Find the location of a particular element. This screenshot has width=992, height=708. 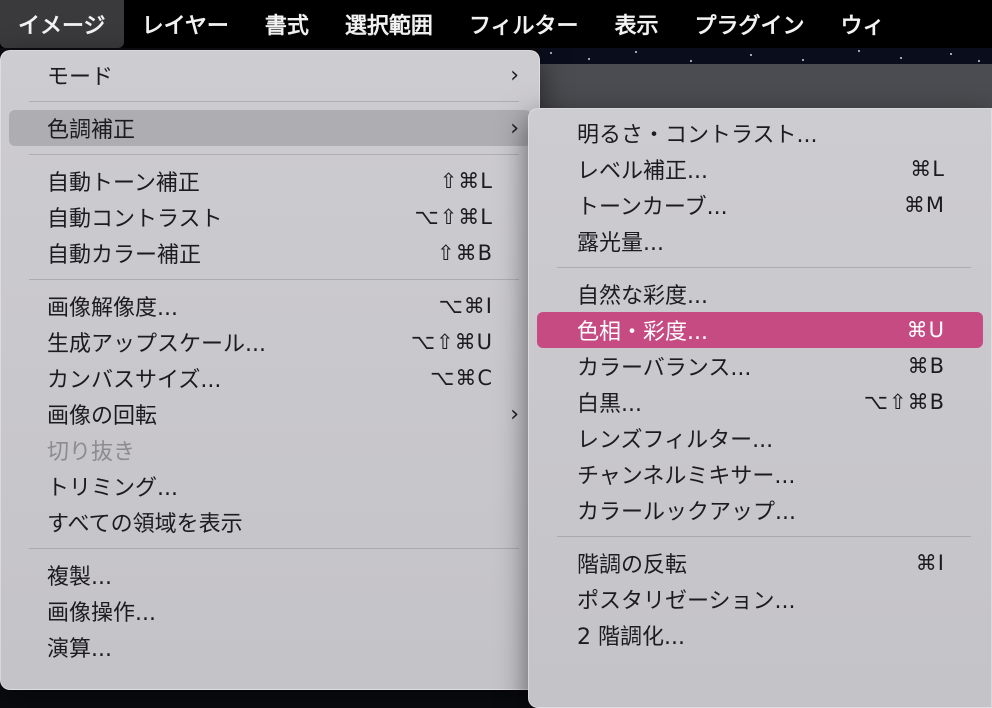

menu-item-levels: レベル補正... ⌘L is located at coordinates (760, 169).